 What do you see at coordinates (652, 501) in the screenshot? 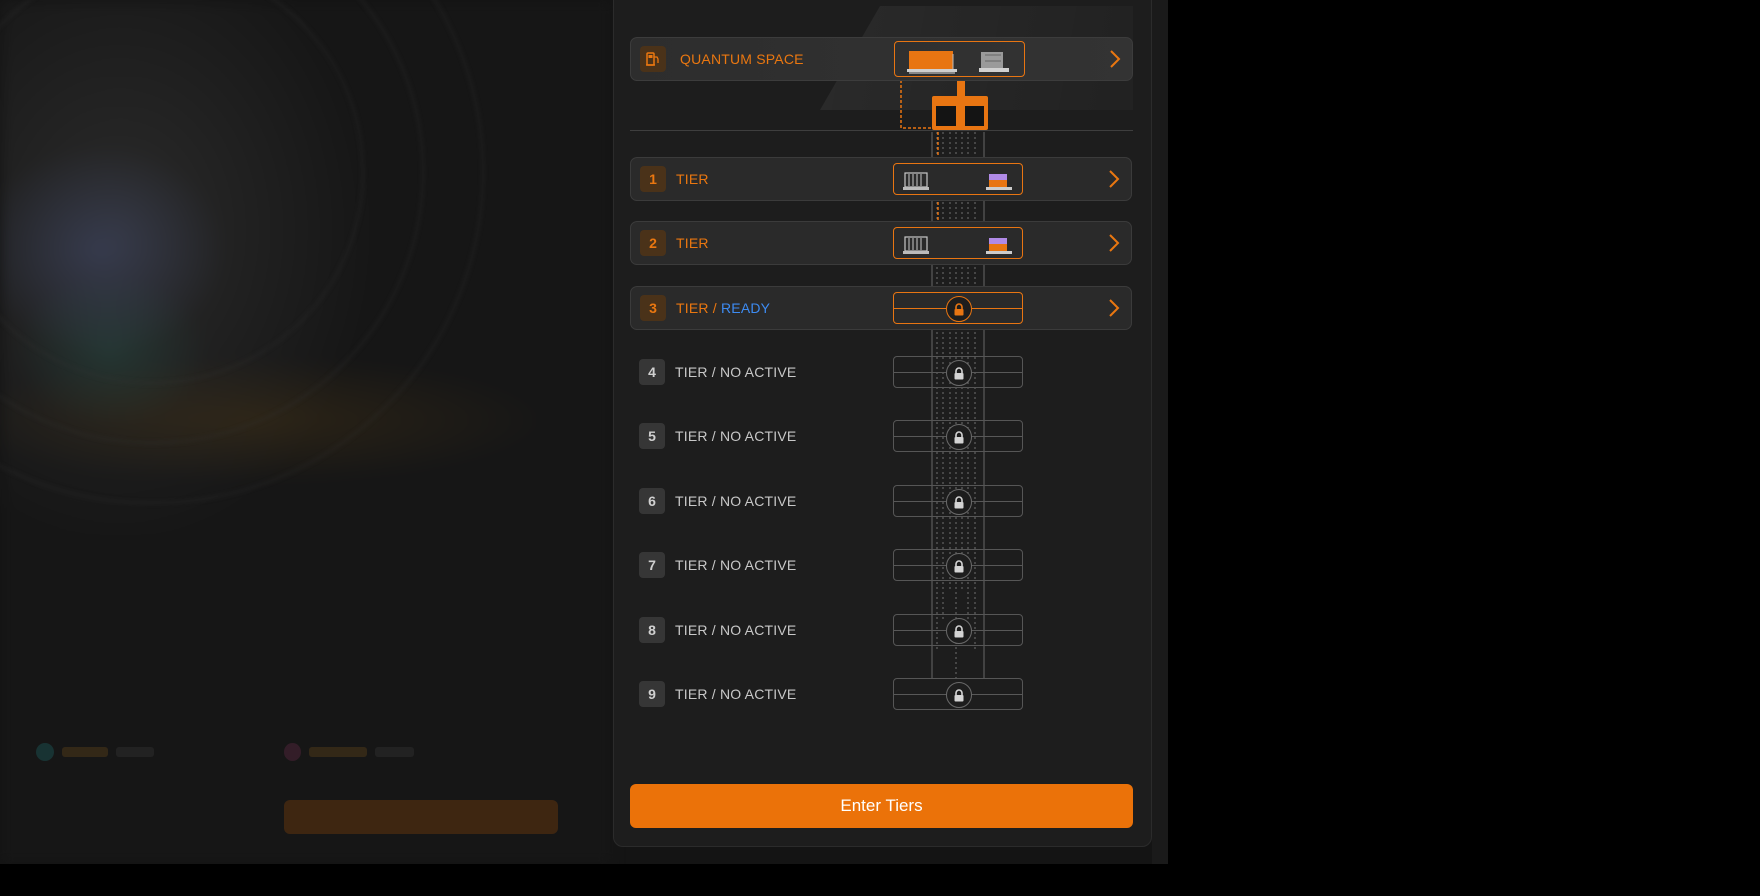
I see `tier-number-badge: 6` at bounding box center [652, 501].